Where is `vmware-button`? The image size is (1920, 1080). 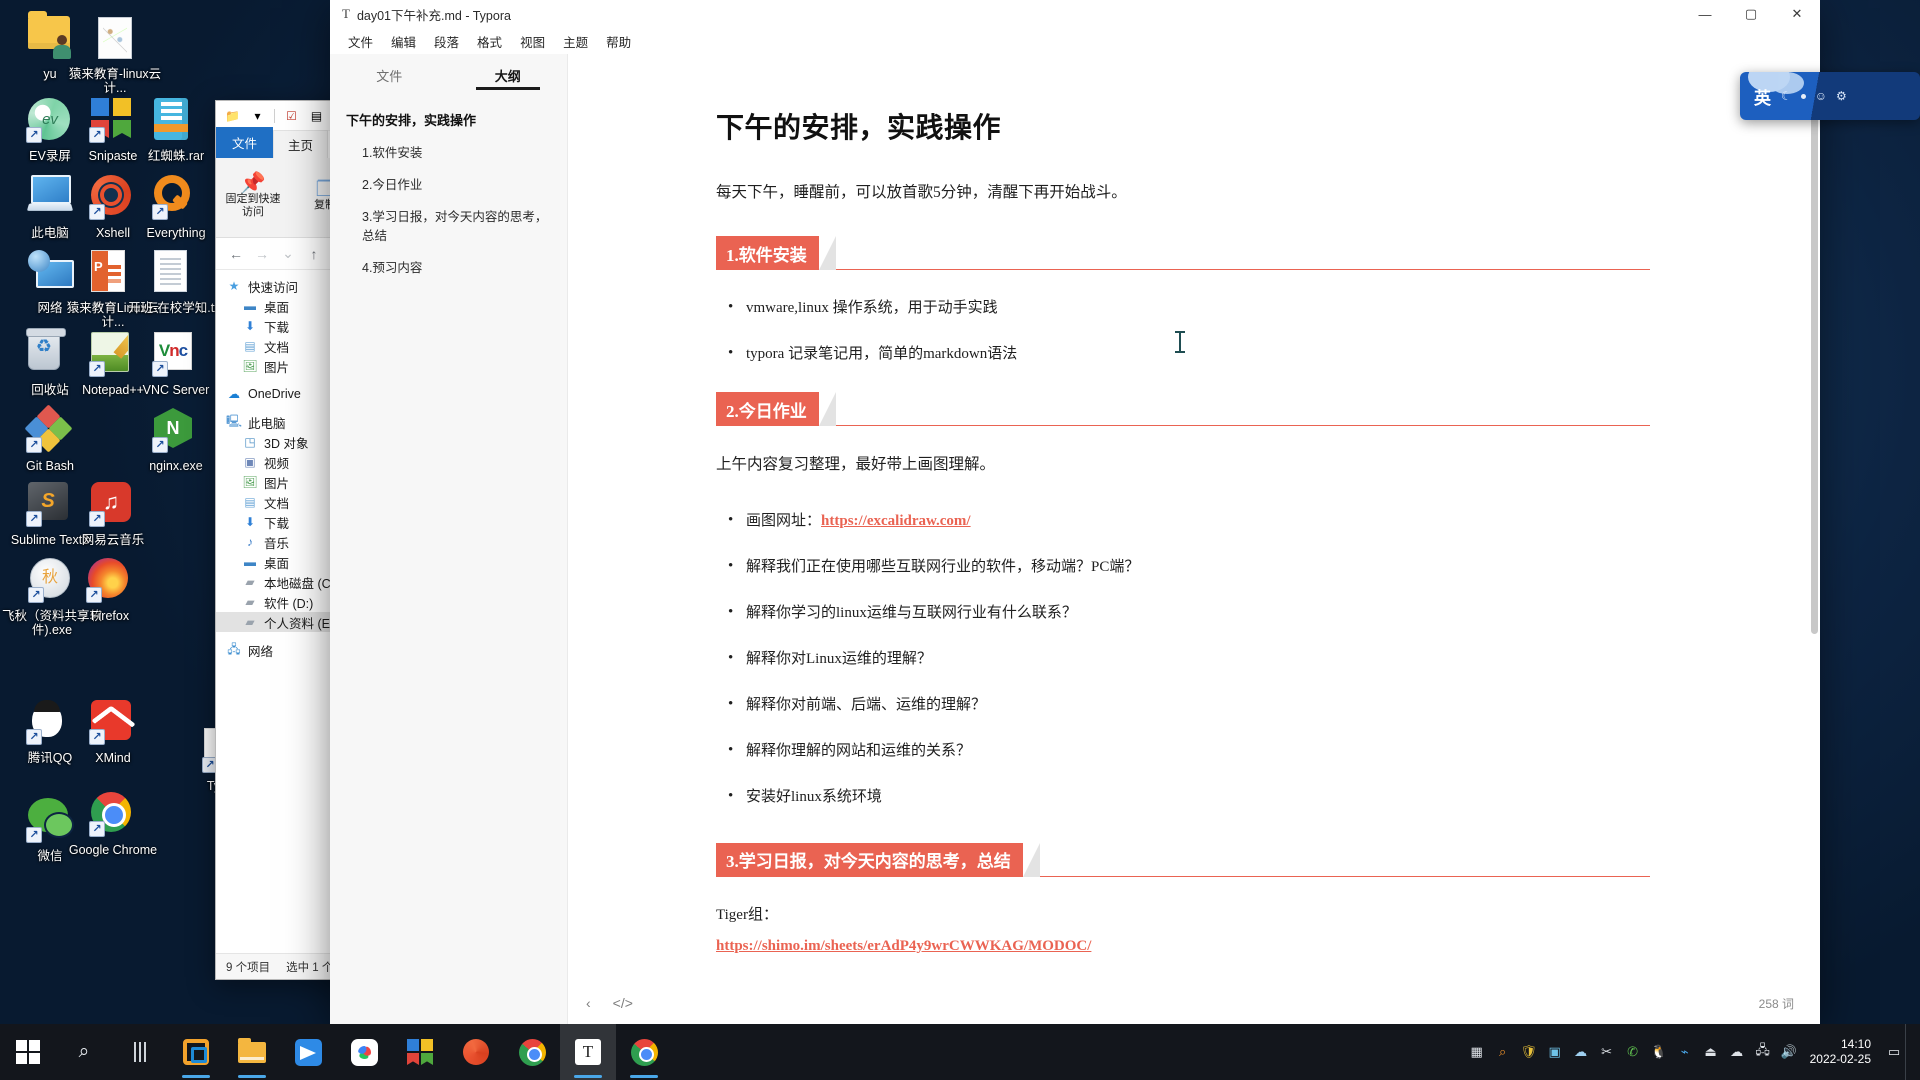
vmware-button is located at coordinates (196, 1052).